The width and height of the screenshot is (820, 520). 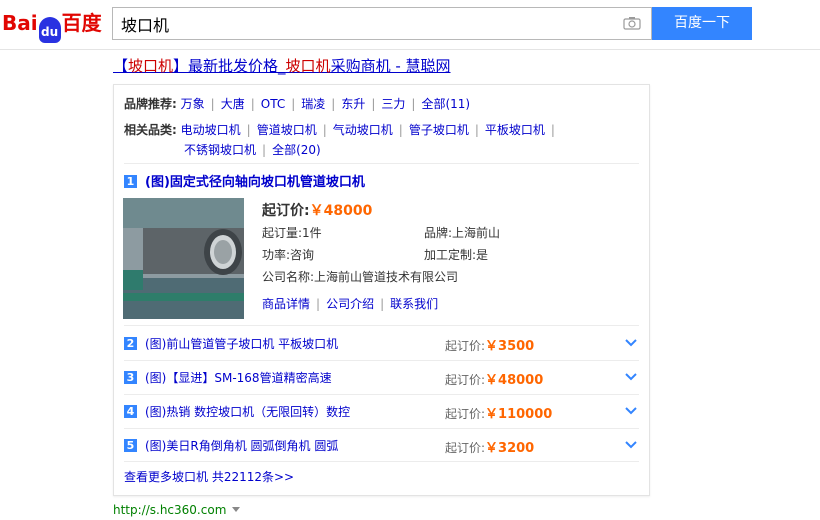 I want to click on related-link: 平板坡口机, so click(x=515, y=130).